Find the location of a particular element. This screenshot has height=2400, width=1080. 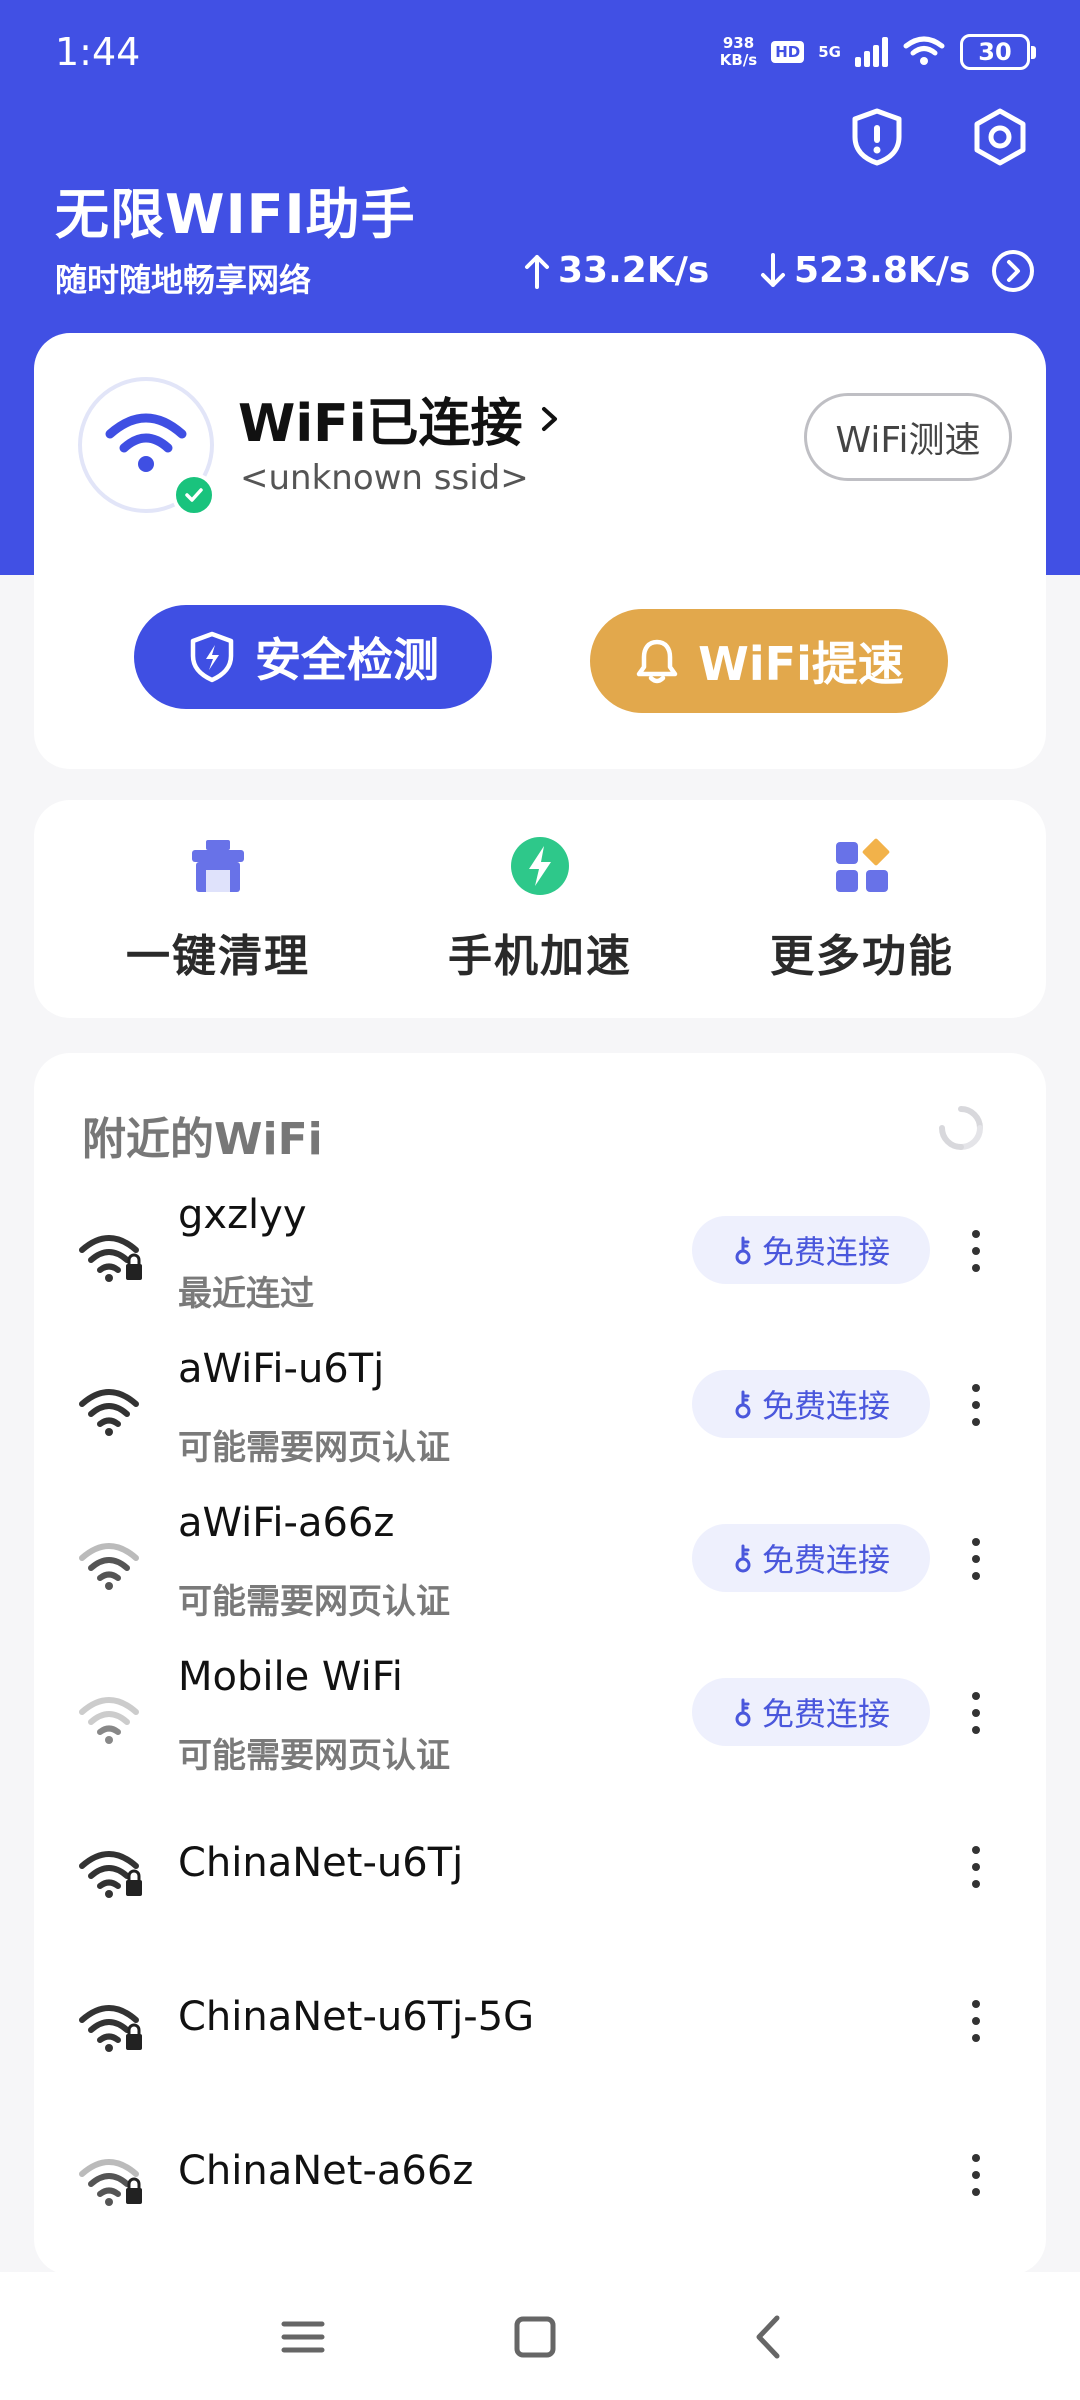

status-indicators: 938 KB/s HD 5G 30 is located at coordinates (877, 52).